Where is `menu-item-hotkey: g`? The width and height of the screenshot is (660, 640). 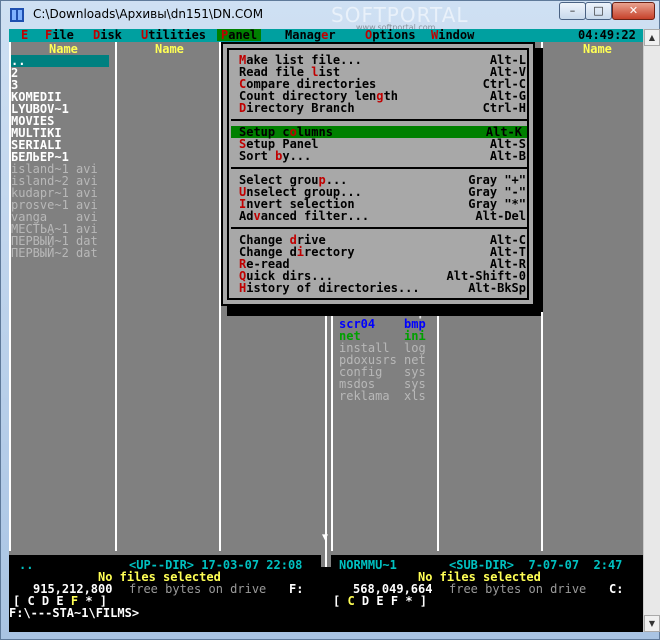
menu-item-hotkey: g is located at coordinates (380, 96).